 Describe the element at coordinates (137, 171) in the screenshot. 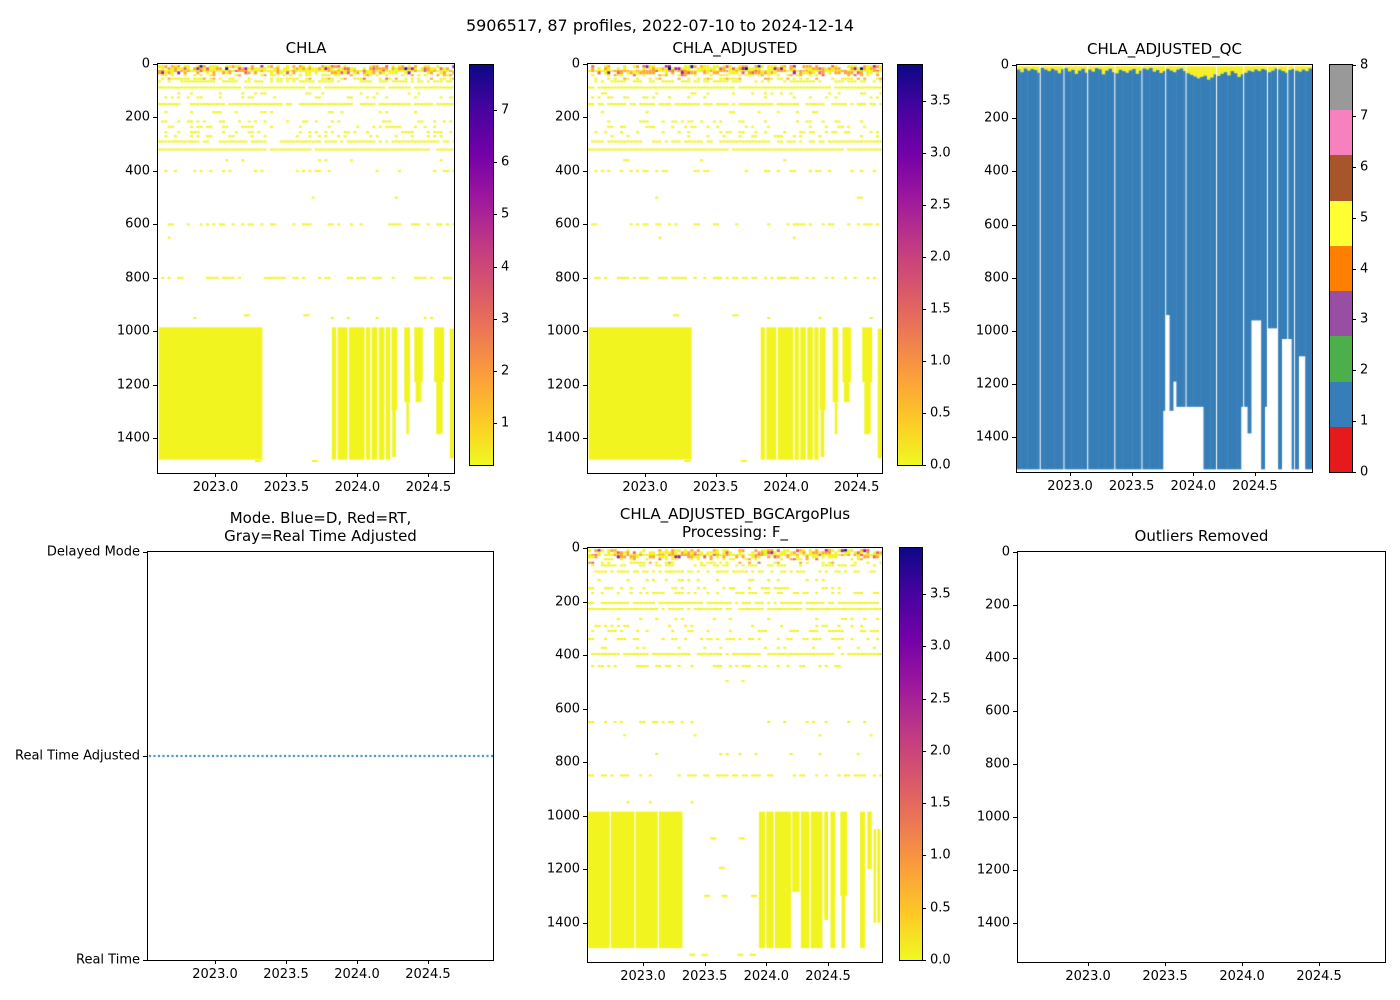

I see `y-tick-label: 400` at that location.